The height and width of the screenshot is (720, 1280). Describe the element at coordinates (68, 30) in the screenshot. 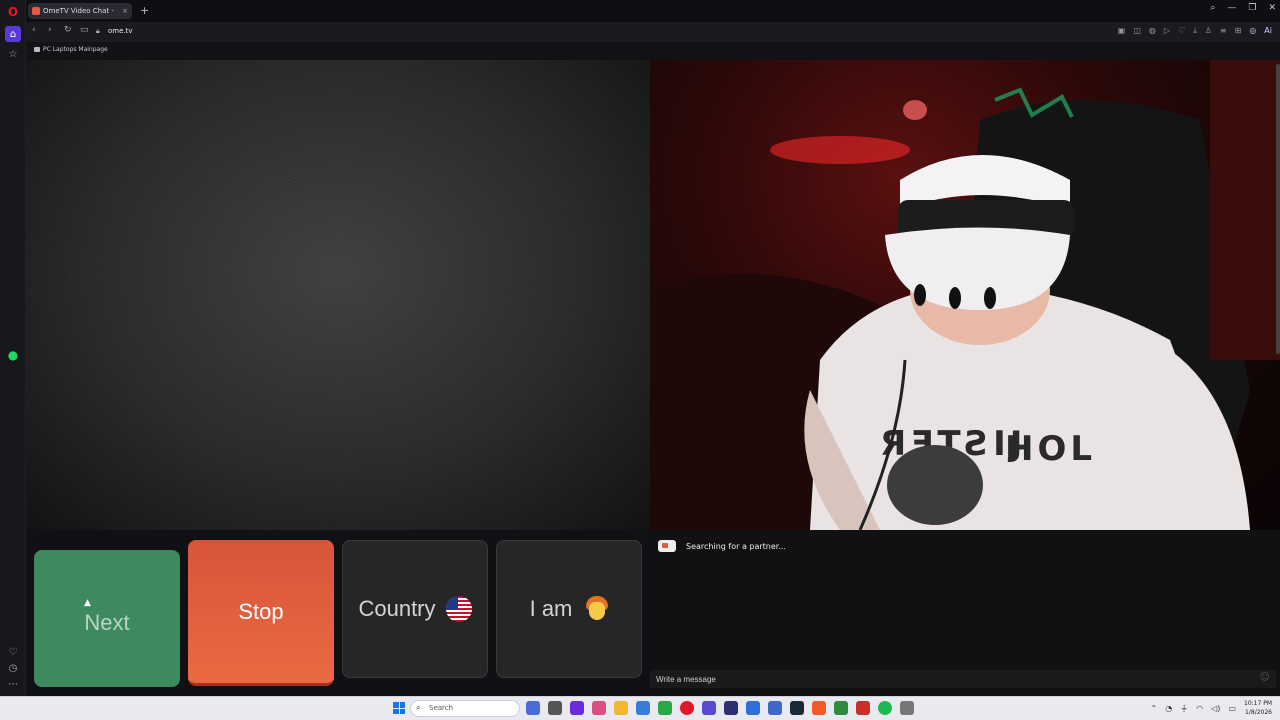

I see `reload-icon: ↻` at that location.